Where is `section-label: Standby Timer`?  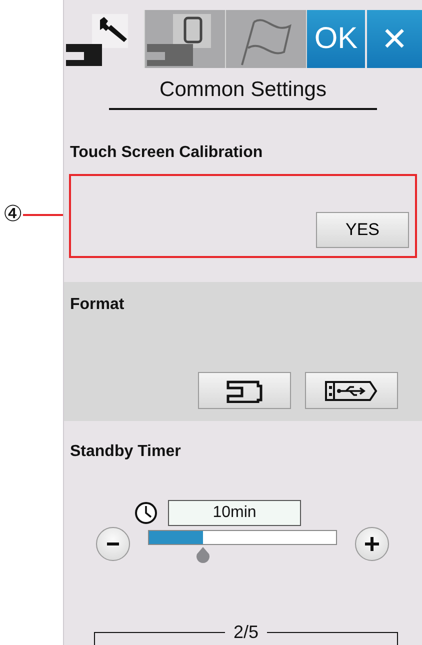 section-label: Standby Timer is located at coordinates (126, 452).